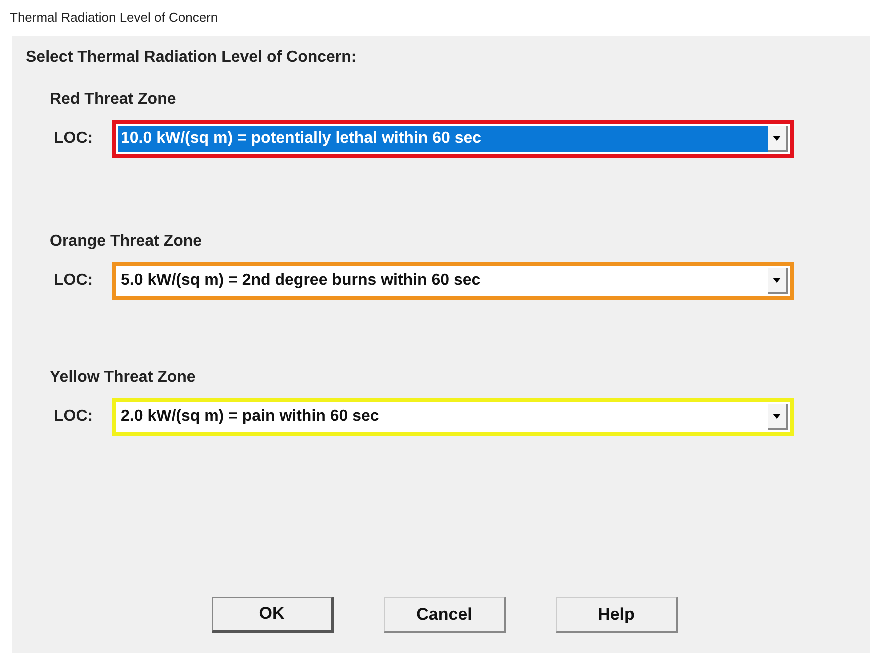 The width and height of the screenshot is (870, 653). I want to click on window-title: Thermal Radiation Level of Concern, so click(114, 18).